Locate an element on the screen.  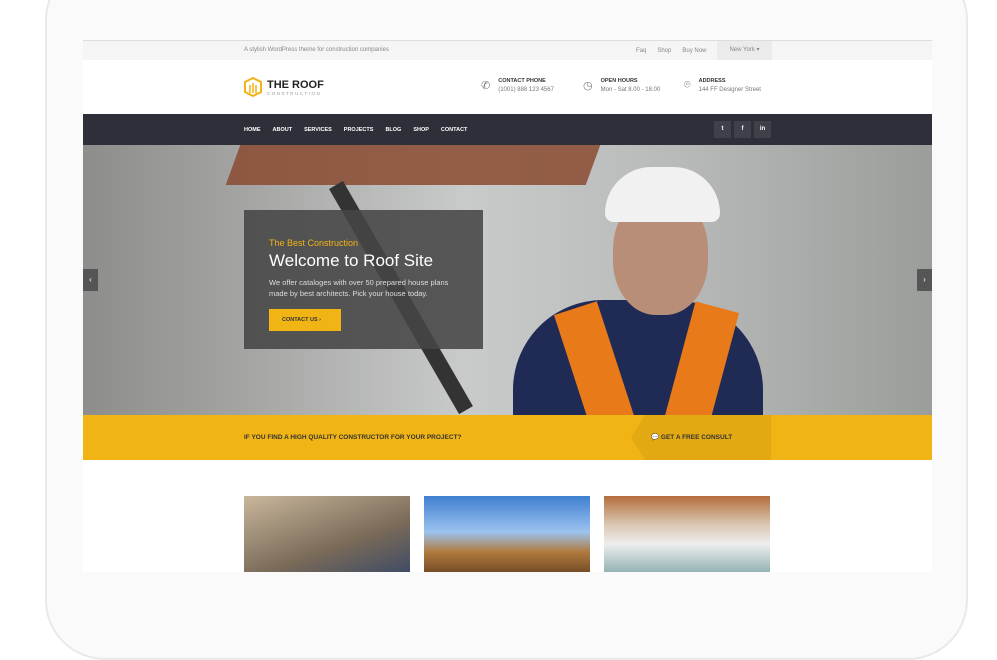
prev-slide-arrow-icon: ‹ is located at coordinates (90, 280).